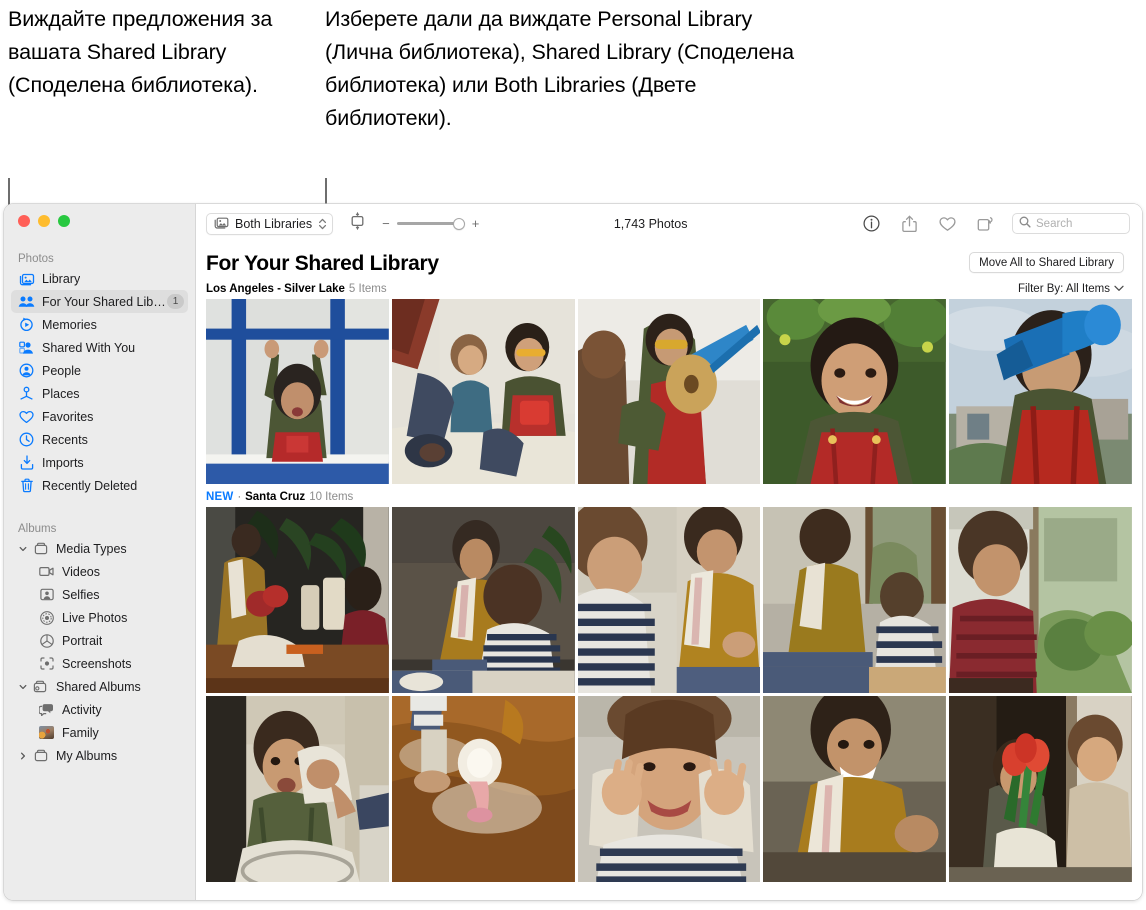  What do you see at coordinates (82, 709) in the screenshot?
I see `sidebar-item-label: Activity` at bounding box center [82, 709].